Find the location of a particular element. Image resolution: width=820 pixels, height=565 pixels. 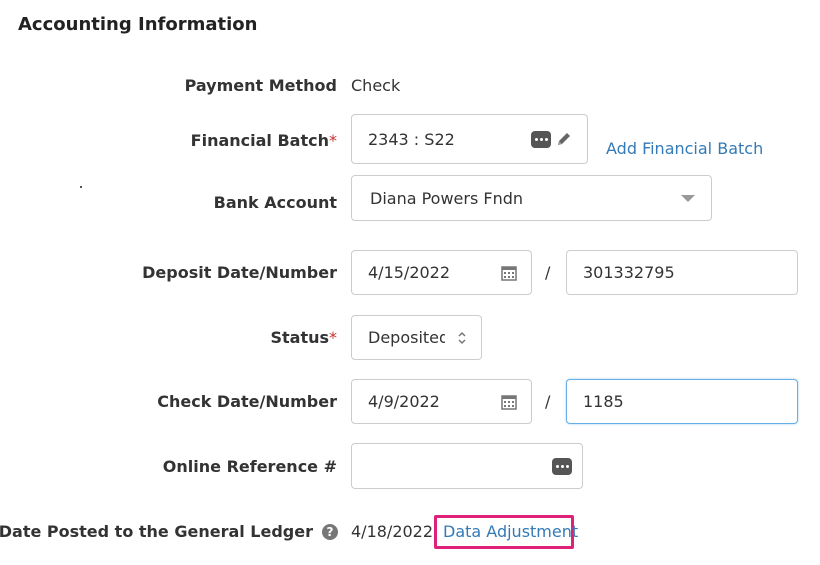

status-label: Status* is located at coordinates (303, 337).